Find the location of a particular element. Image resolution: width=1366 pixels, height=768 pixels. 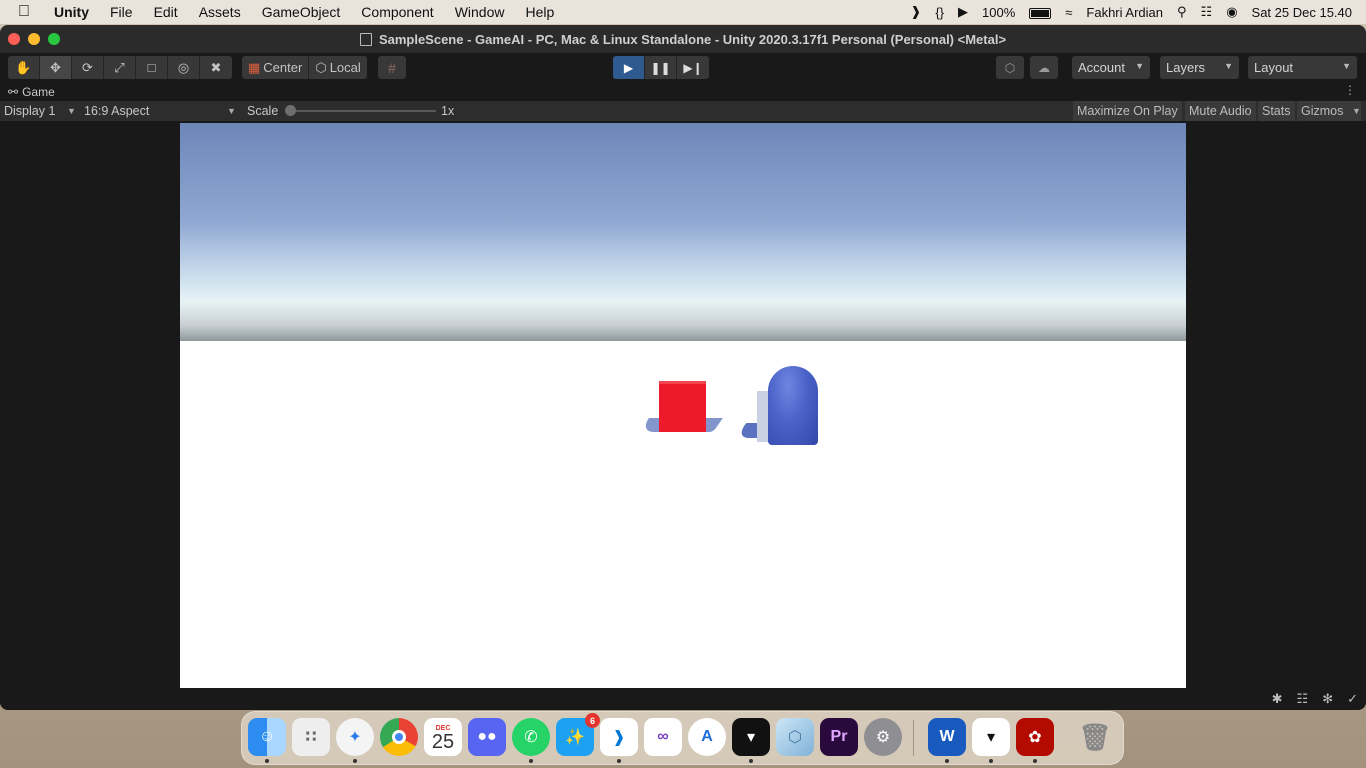

collab-icon: ⬡ is located at coordinates (1010, 67).